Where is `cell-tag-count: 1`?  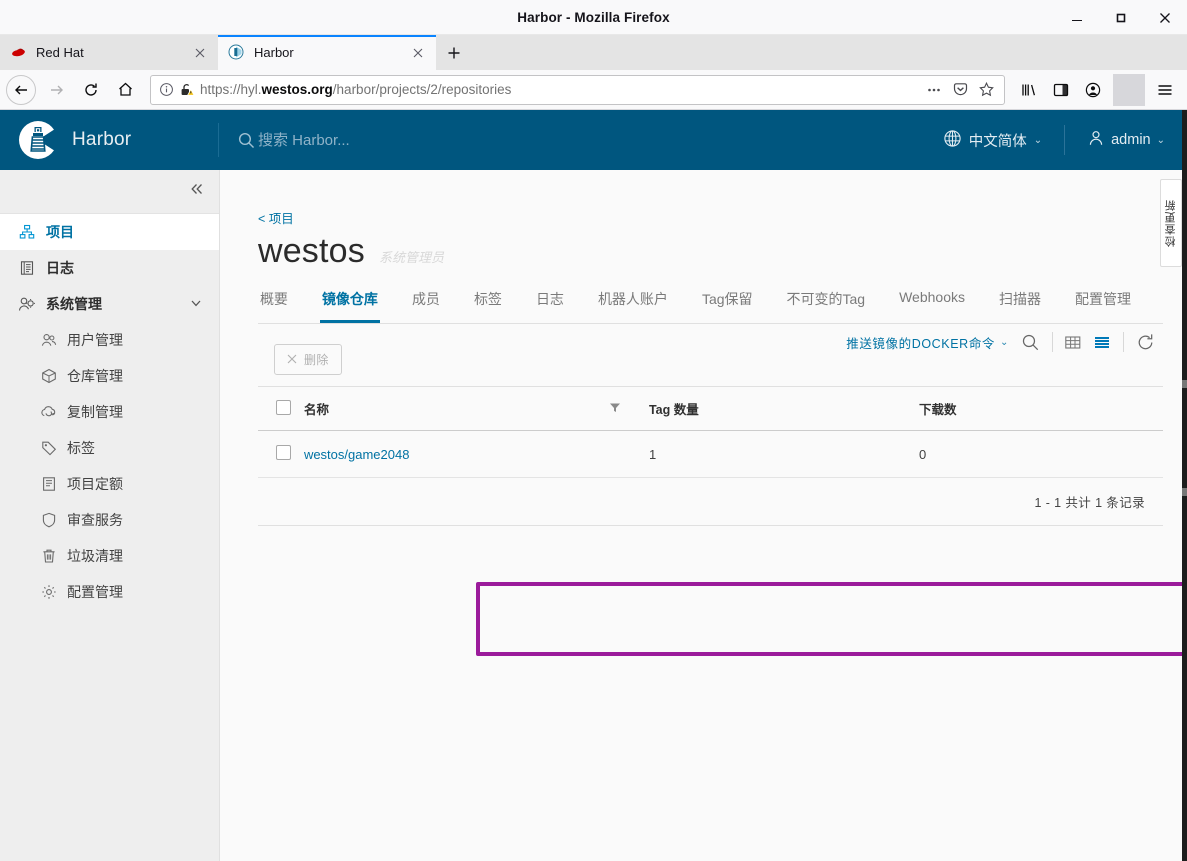
cell-tag-count: 1 is located at coordinates (783, 454).